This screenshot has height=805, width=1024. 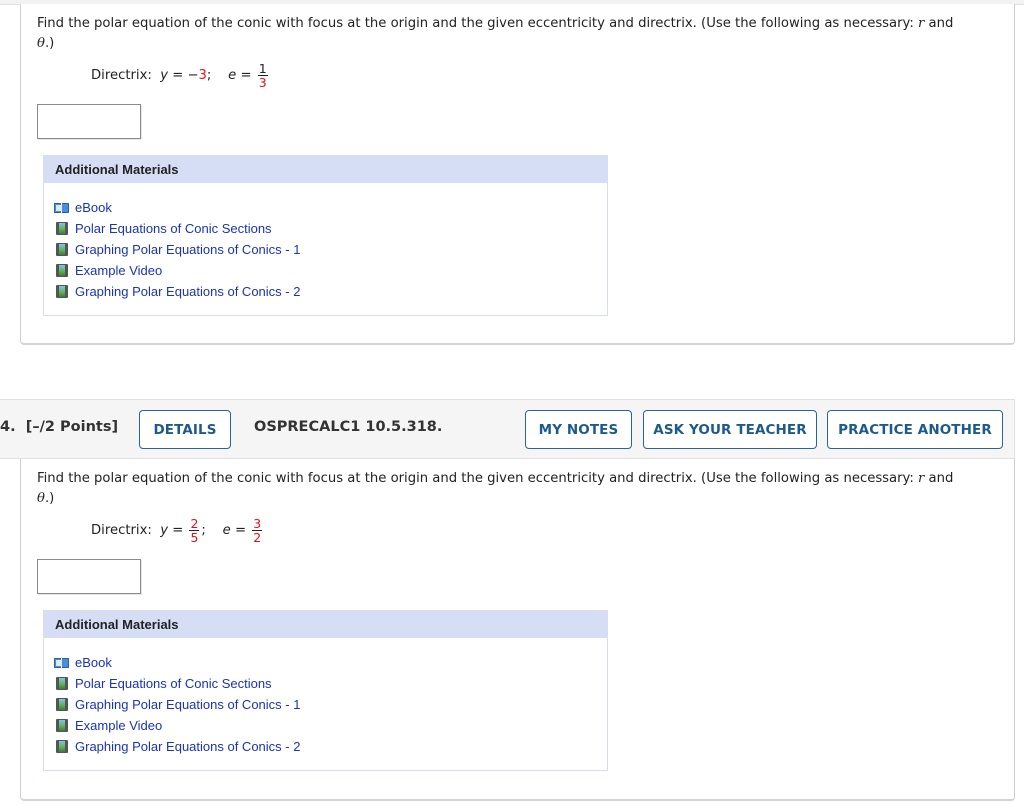 I want to click on practice-another-button: PRACTICE ANOTHER, so click(x=915, y=429).